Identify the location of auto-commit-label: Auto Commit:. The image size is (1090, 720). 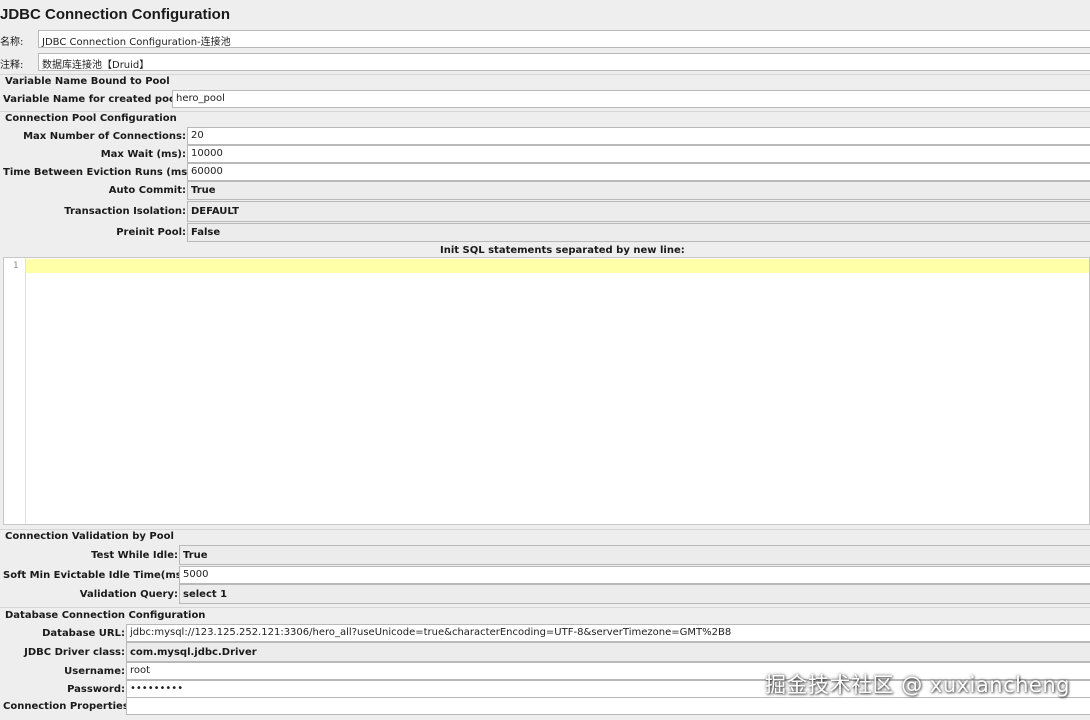
(147, 190).